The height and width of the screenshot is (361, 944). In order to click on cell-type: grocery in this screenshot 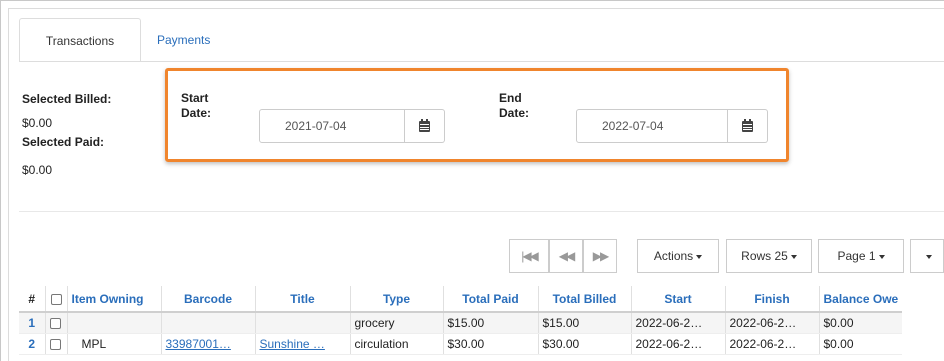, I will do `click(397, 323)`.